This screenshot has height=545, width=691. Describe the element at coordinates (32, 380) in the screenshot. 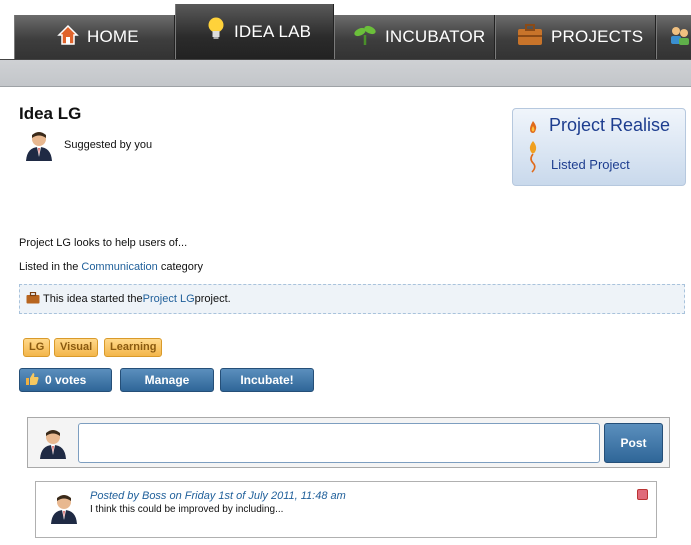

I see `thumbs-up-icon` at that location.